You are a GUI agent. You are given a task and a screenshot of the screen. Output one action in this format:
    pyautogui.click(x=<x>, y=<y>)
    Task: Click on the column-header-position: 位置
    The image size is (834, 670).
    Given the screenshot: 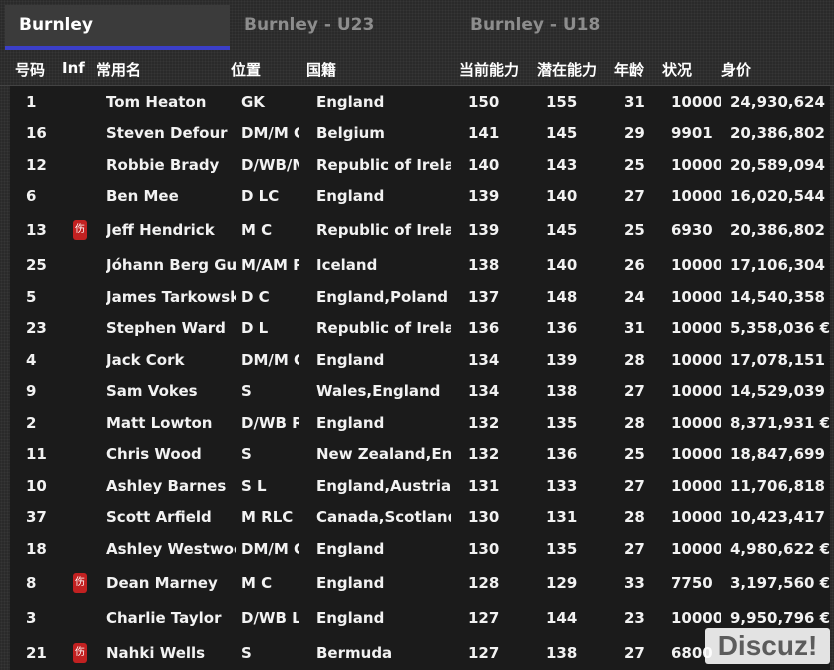 What is the action you would take?
    pyautogui.click(x=246, y=69)
    